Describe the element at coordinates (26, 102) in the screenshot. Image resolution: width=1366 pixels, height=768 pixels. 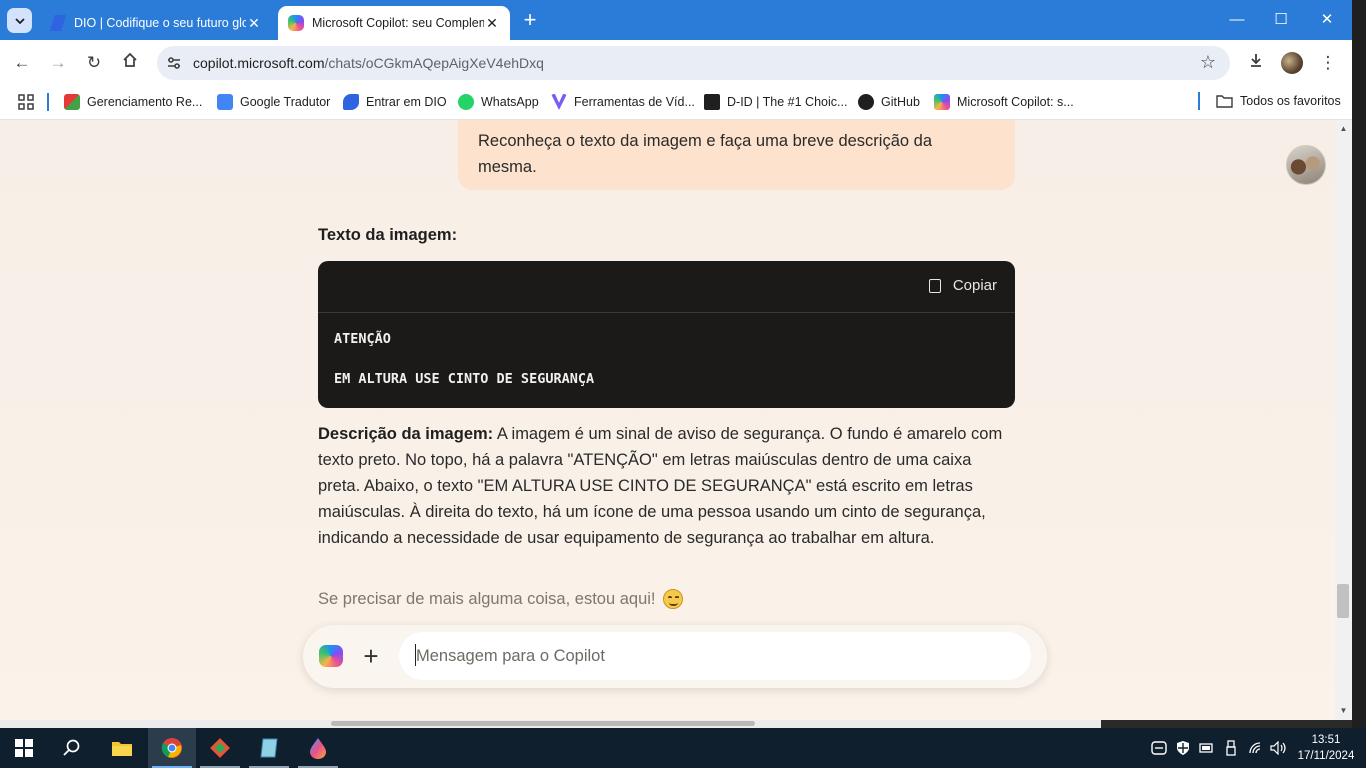
I see `apps-grid-icon` at that location.